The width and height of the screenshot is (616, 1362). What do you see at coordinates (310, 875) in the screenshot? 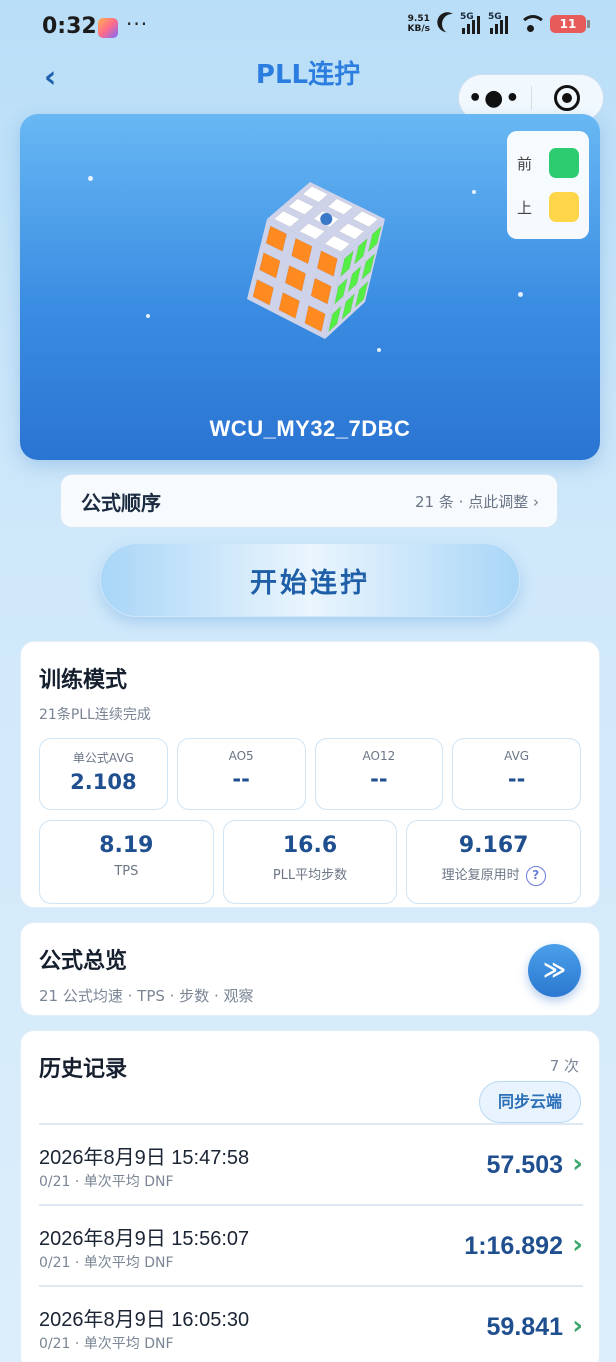
I see `stat-label: PLL平均步数` at bounding box center [310, 875].